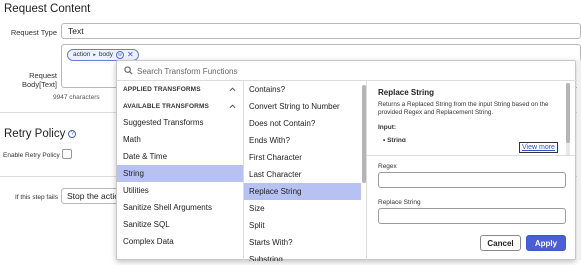 This screenshot has height=265, width=581. Describe the element at coordinates (302, 174) in the screenshot. I see `function-last-character: Last Character` at that location.